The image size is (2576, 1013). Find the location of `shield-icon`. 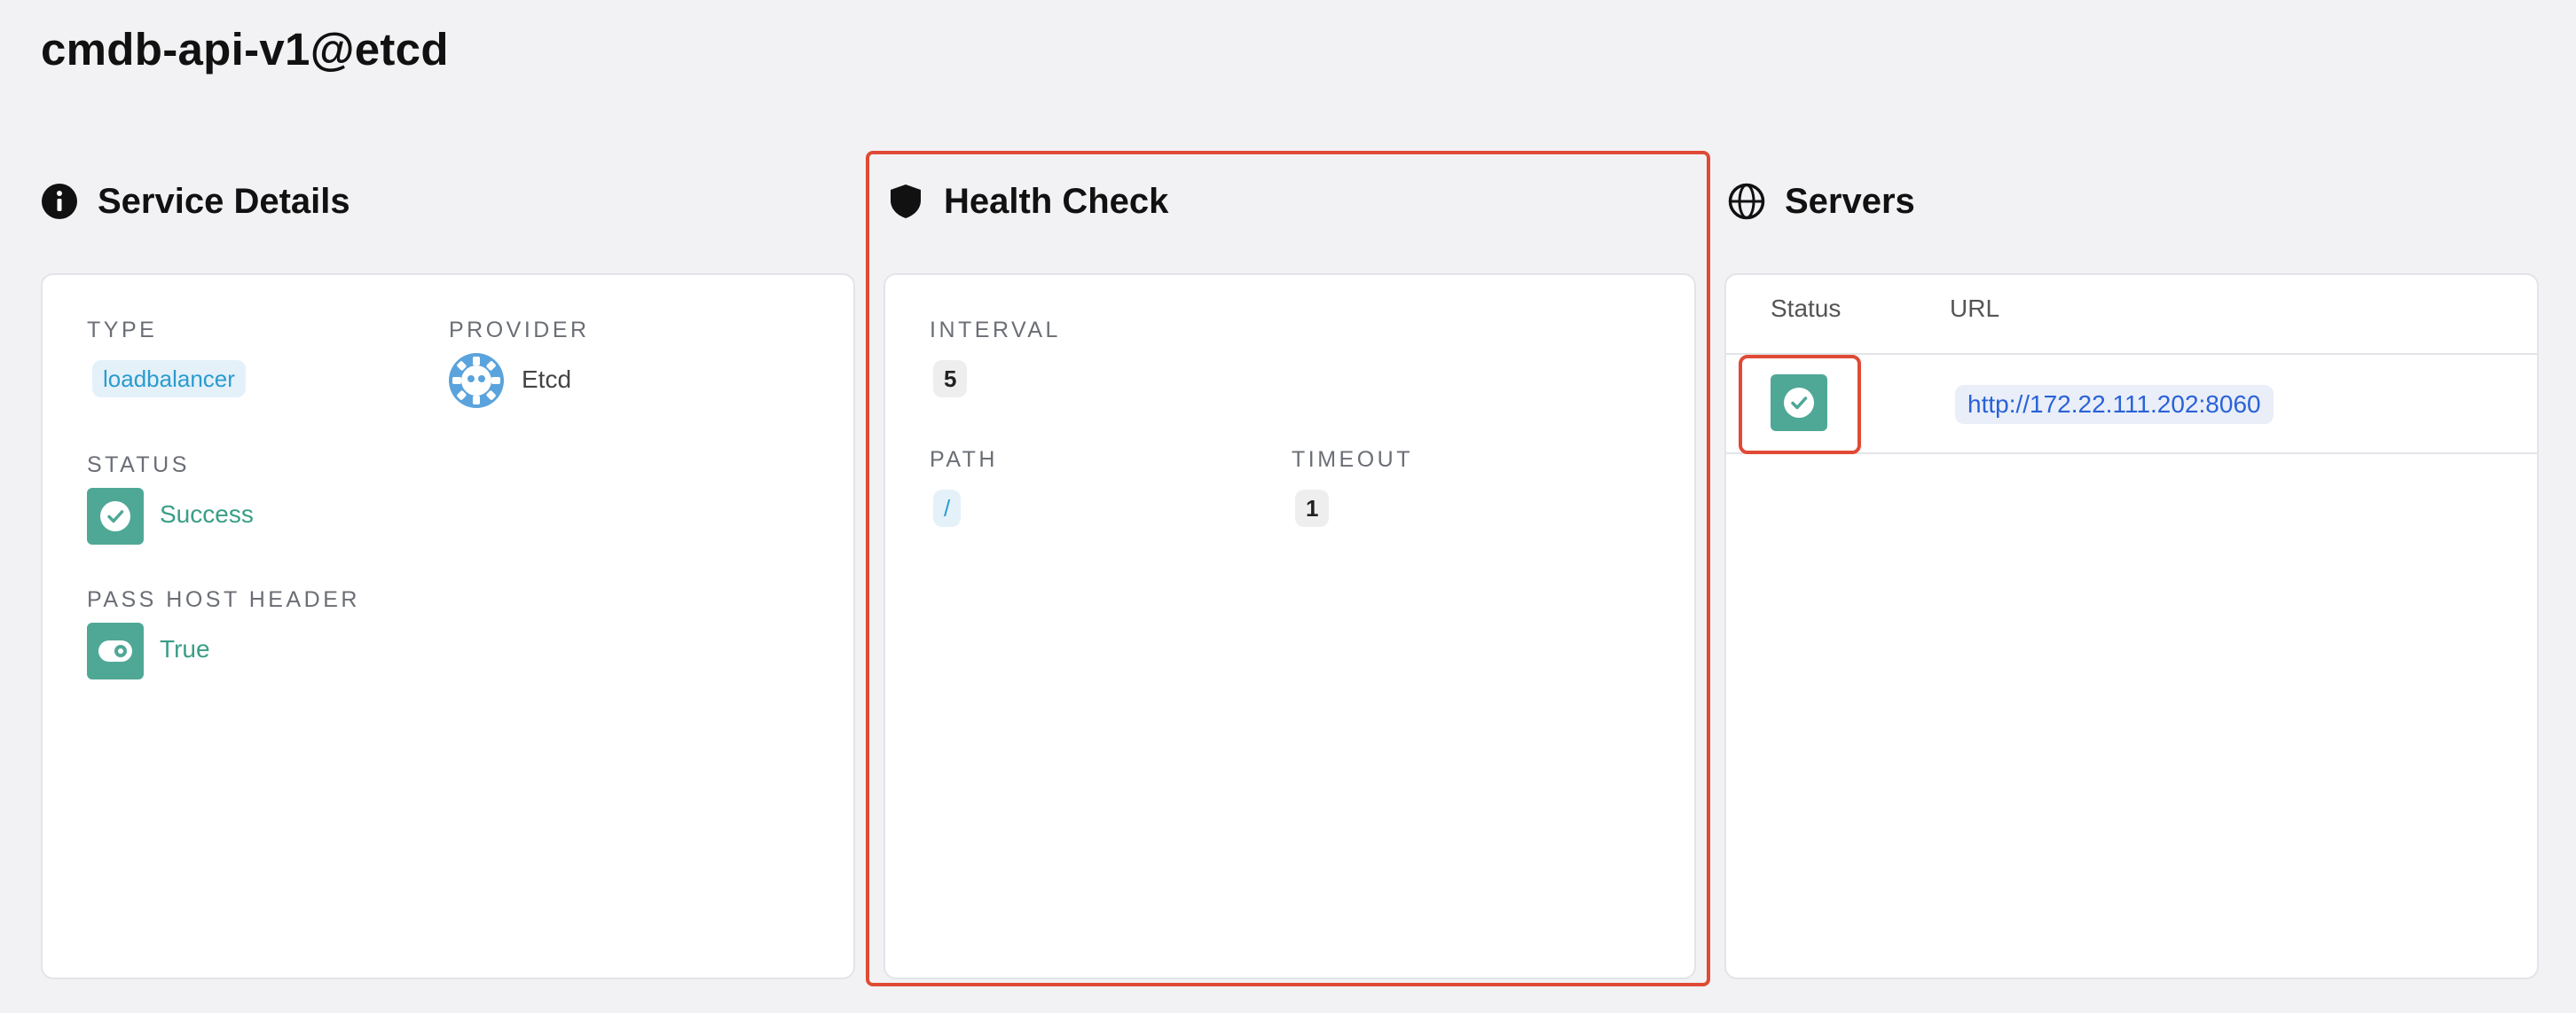

shield-icon is located at coordinates (905, 201).